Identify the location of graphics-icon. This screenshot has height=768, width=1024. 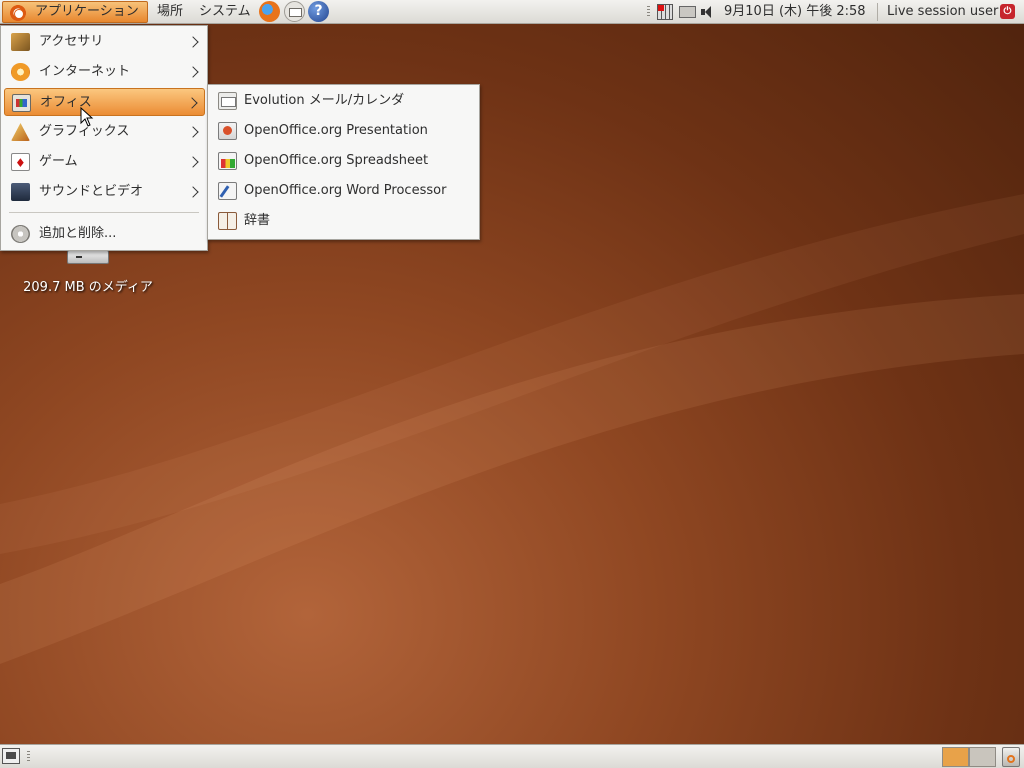
(20, 132).